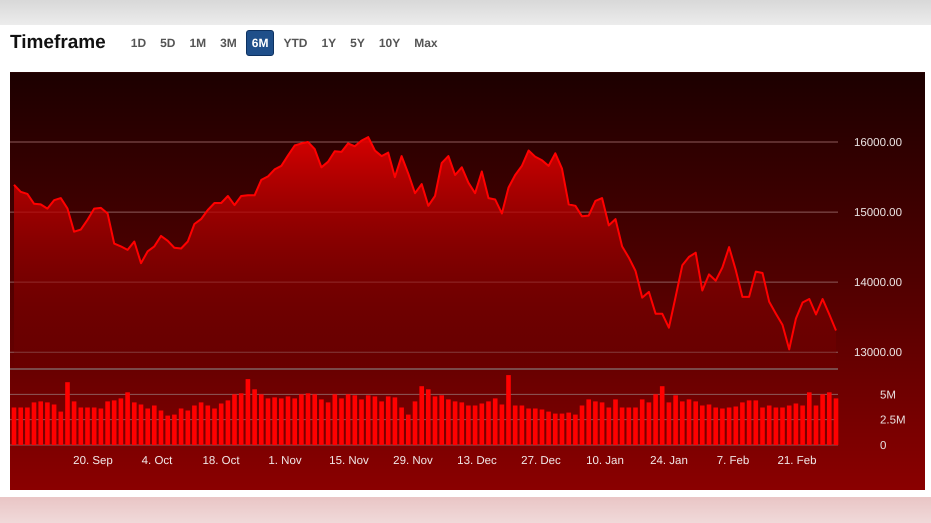 The image size is (931, 523). Describe the element at coordinates (285, 461) in the screenshot. I see `axis-label: 1. Nov` at that location.